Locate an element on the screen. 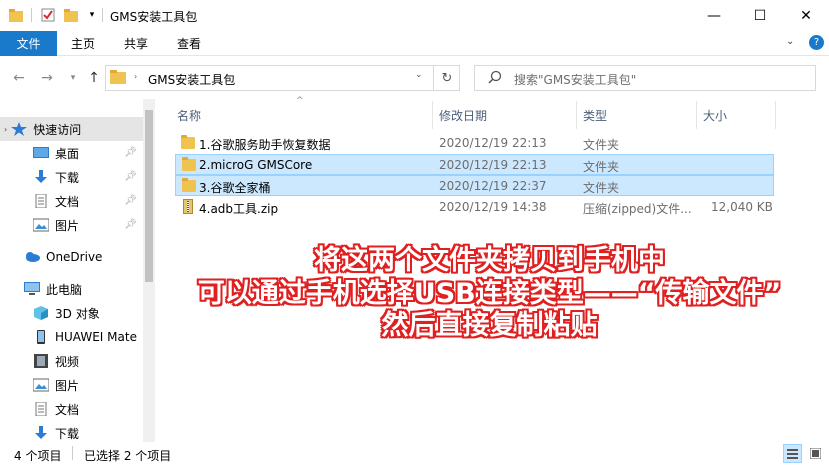 This screenshot has width=829, height=467. sidebar-item-pictures: 图片 📌︎ is located at coordinates (71, 225).